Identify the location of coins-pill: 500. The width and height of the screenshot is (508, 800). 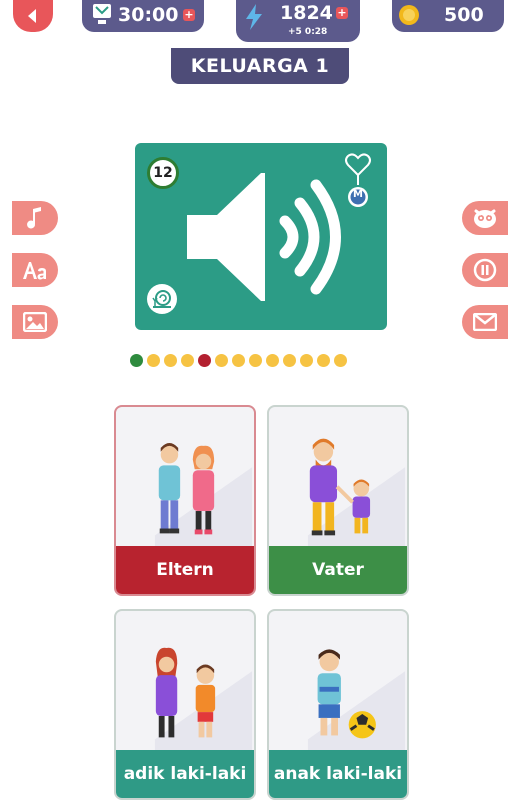
(448, 16).